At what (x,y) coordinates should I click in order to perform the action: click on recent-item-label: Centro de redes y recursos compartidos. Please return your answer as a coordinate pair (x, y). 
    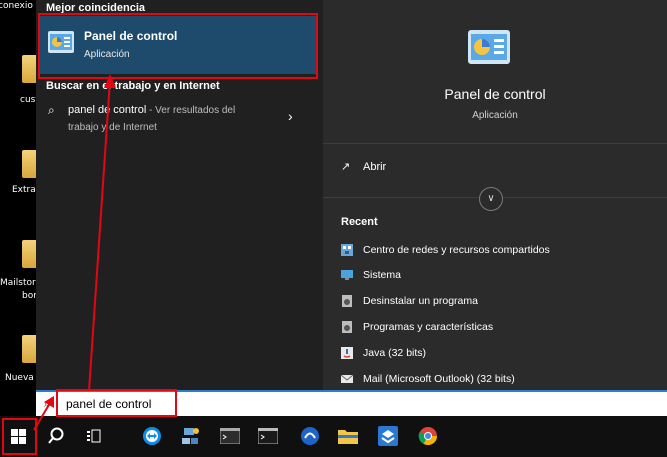
    Looking at the image, I should click on (456, 250).